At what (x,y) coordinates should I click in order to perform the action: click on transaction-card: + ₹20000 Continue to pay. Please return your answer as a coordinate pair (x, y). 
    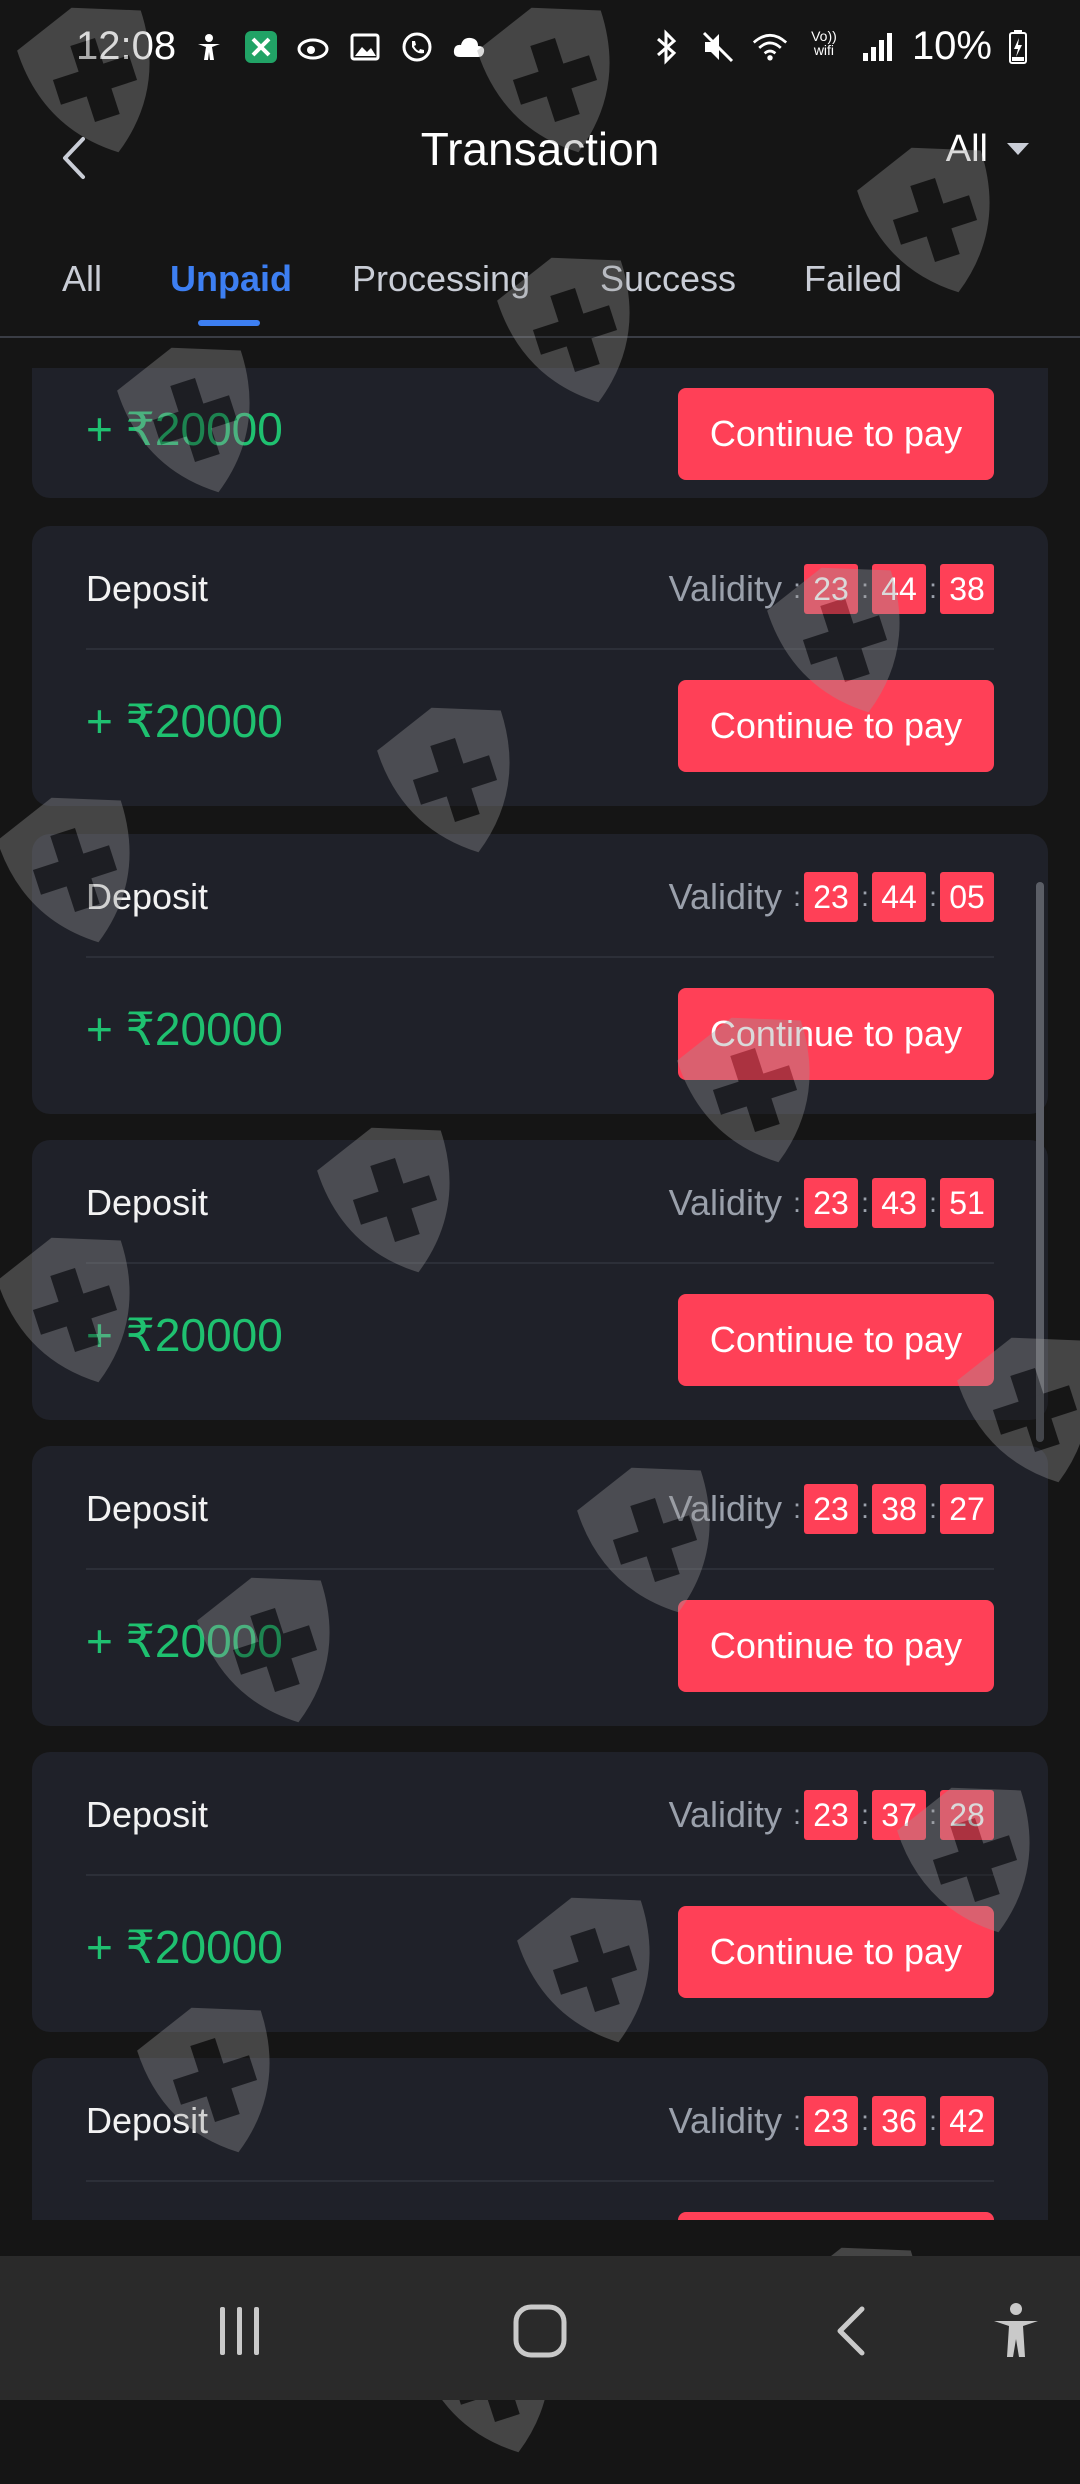
    Looking at the image, I should click on (540, 433).